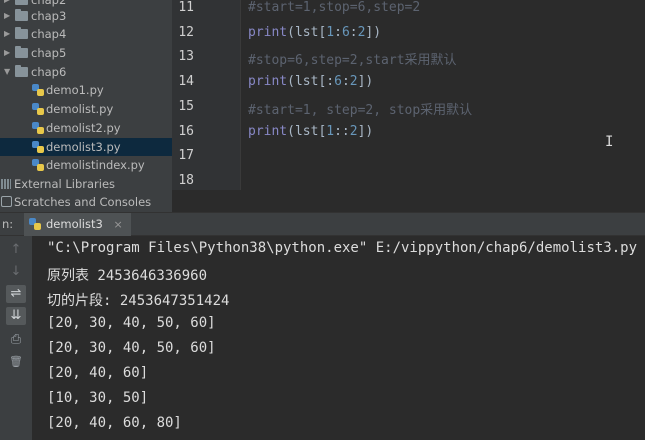  I want to click on tree-label: demolist3.py, so click(83, 147).